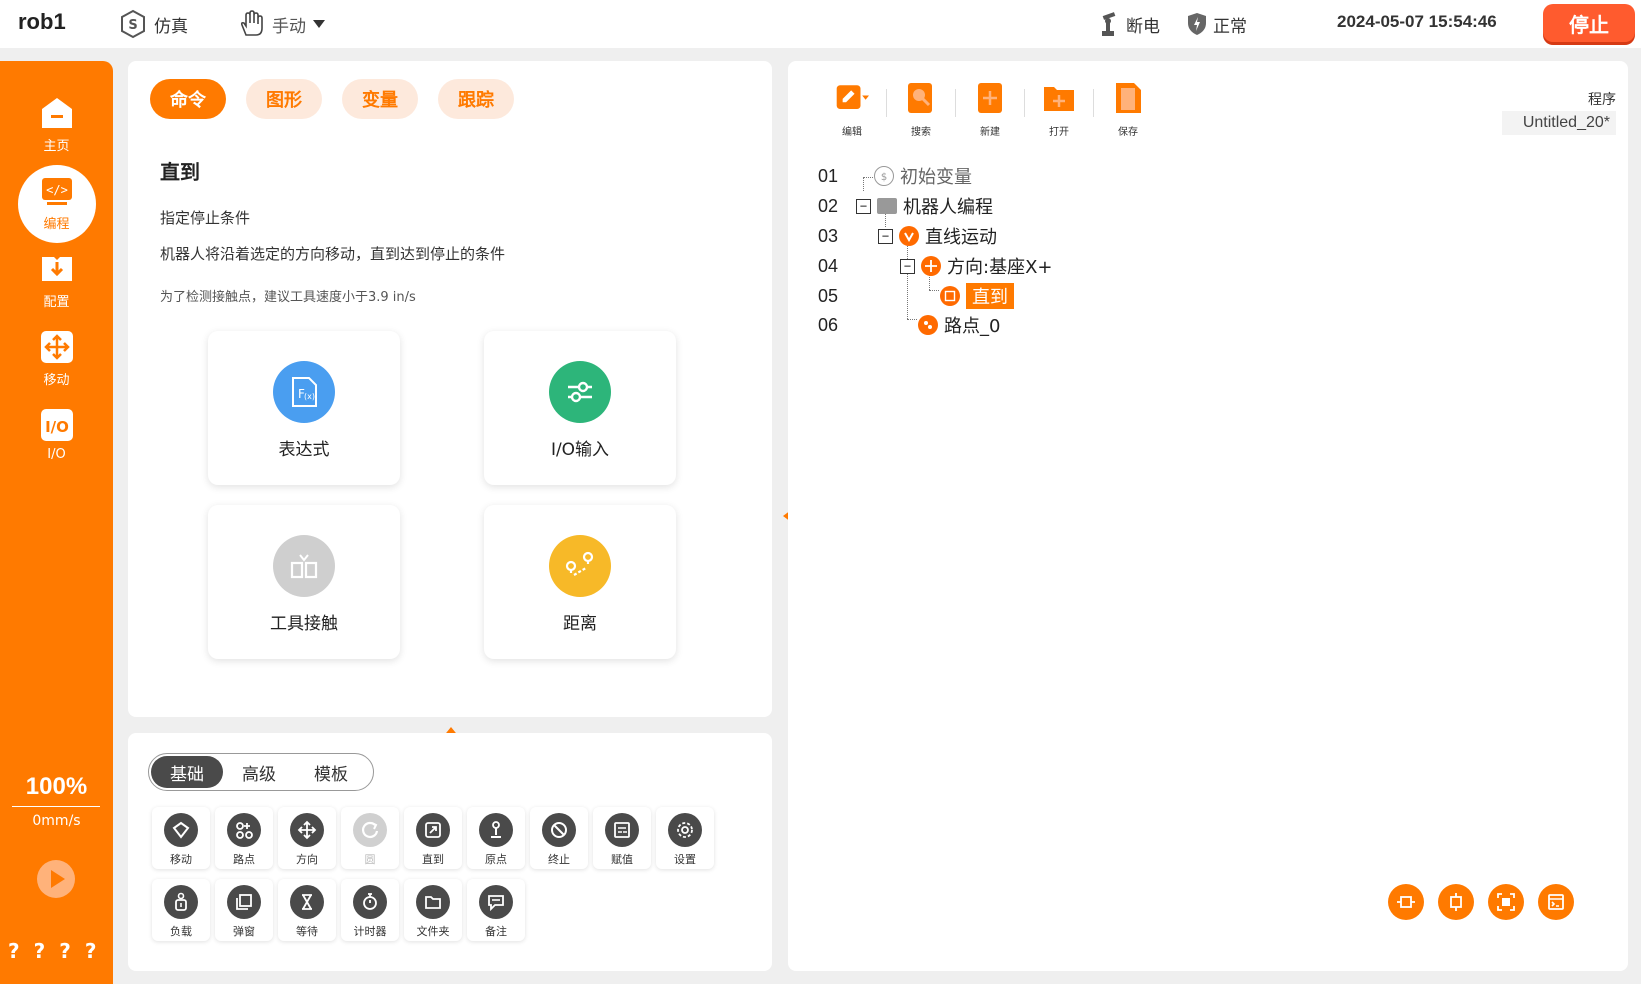 Image resolution: width=1641 pixels, height=984 pixels. I want to click on fit-view-button, so click(1506, 902).